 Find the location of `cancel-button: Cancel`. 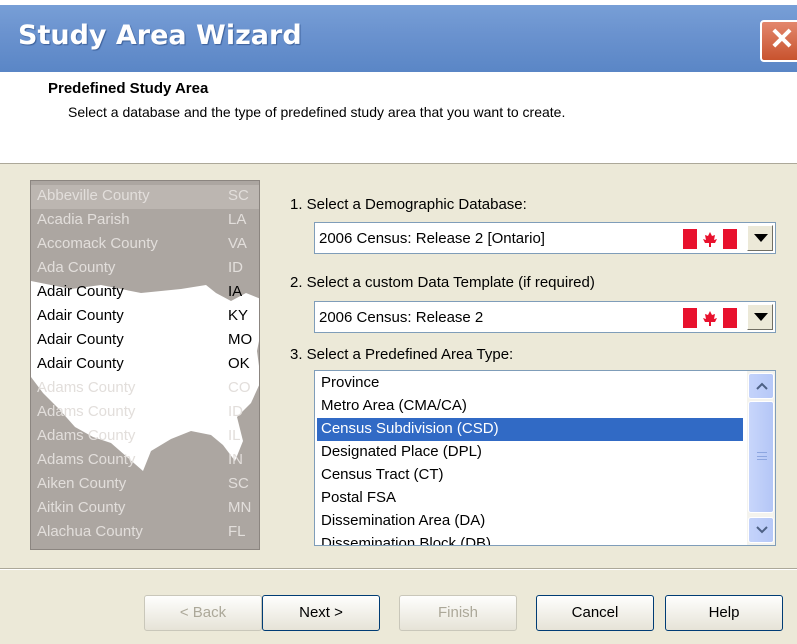

cancel-button: Cancel is located at coordinates (595, 613).